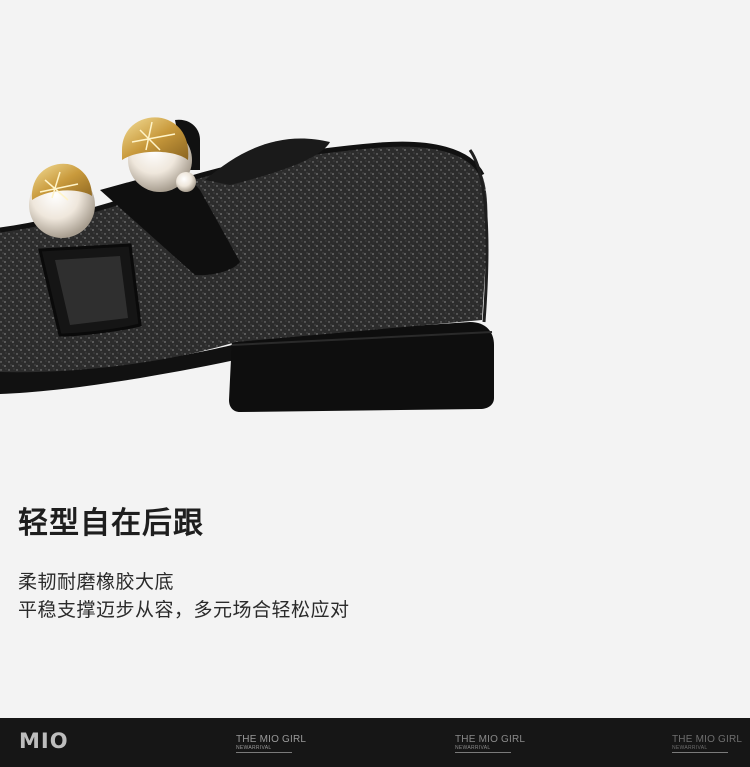 This screenshot has height=767, width=750. I want to click on feature-headline: 轻型自在后跟, so click(111, 523).